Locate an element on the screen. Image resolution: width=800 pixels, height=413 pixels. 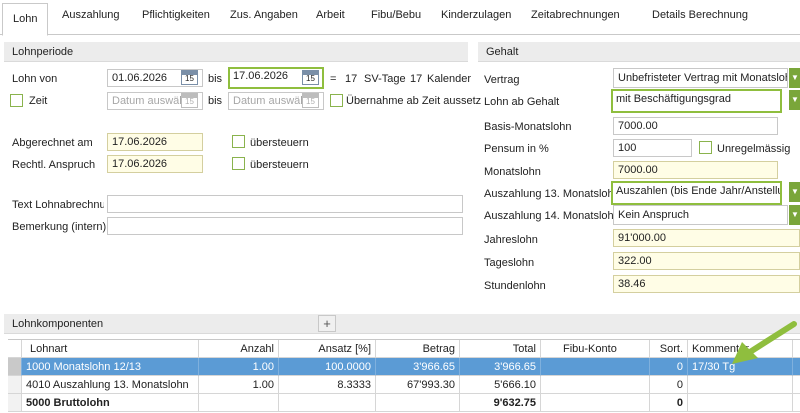
cell-total: 3'966.65 is located at coordinates (500, 367).